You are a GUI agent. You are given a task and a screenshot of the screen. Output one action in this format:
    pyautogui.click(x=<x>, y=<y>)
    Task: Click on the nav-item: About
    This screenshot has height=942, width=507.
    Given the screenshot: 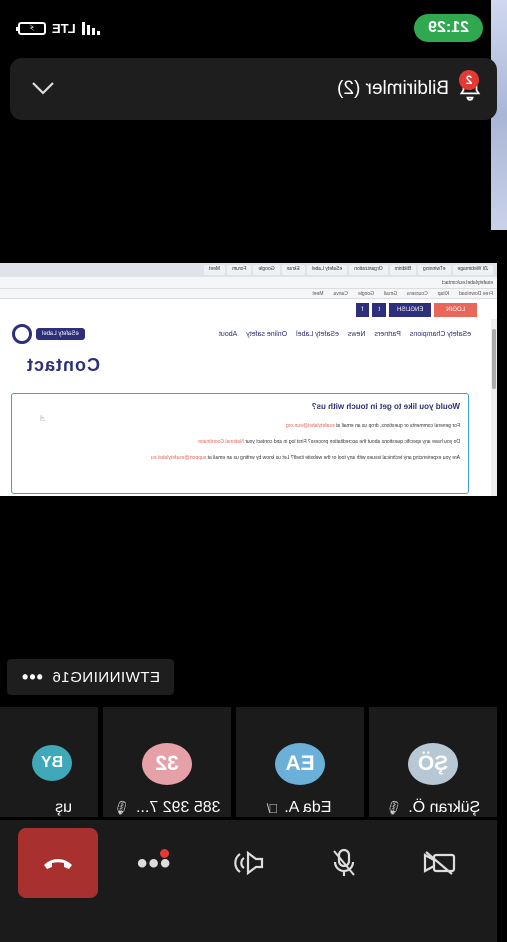 What is the action you would take?
    pyautogui.click(x=228, y=334)
    